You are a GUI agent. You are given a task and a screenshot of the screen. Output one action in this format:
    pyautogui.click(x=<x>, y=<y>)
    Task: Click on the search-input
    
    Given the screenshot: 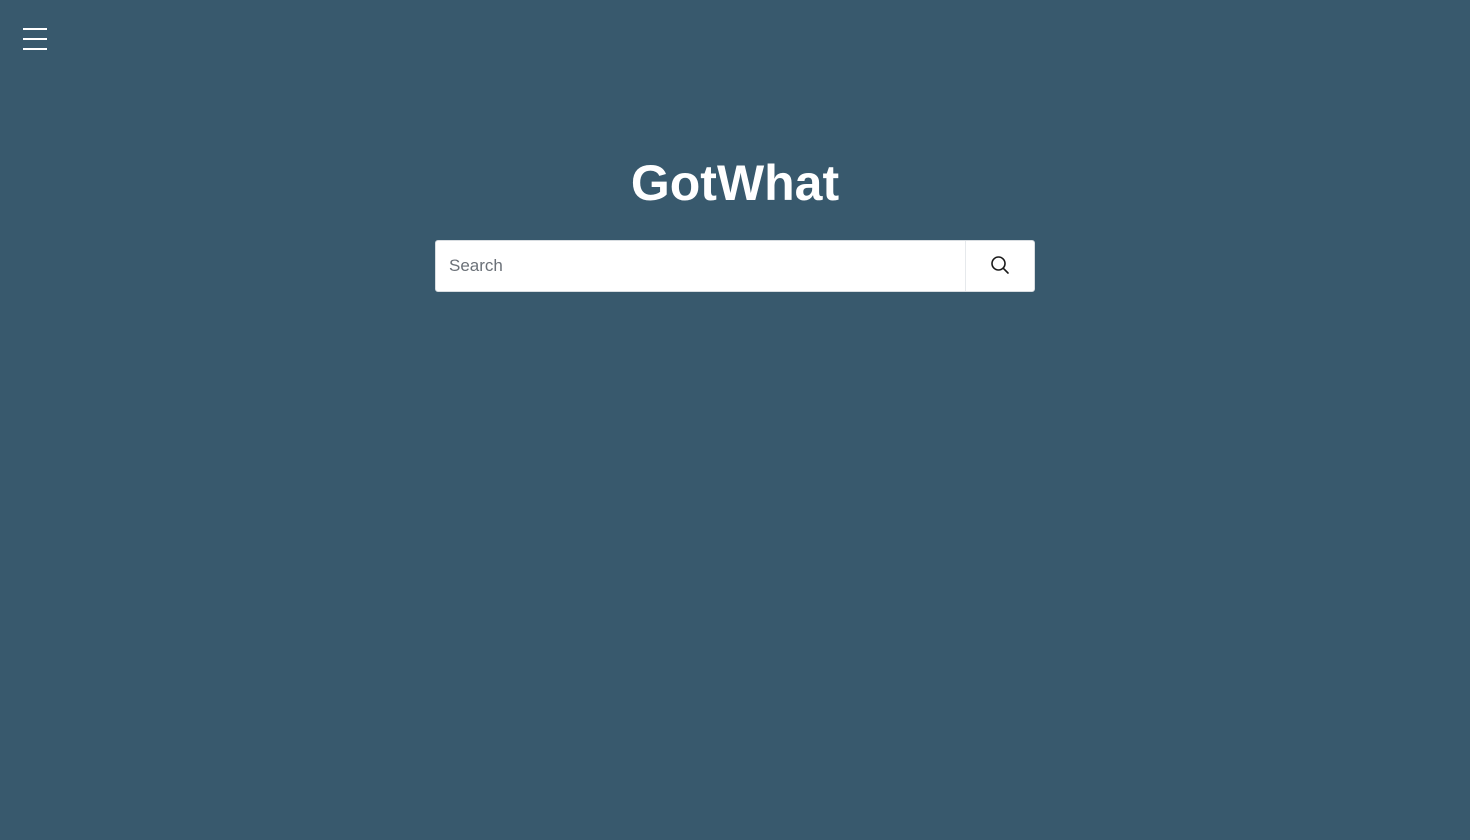 What is the action you would take?
    pyautogui.click(x=700, y=266)
    